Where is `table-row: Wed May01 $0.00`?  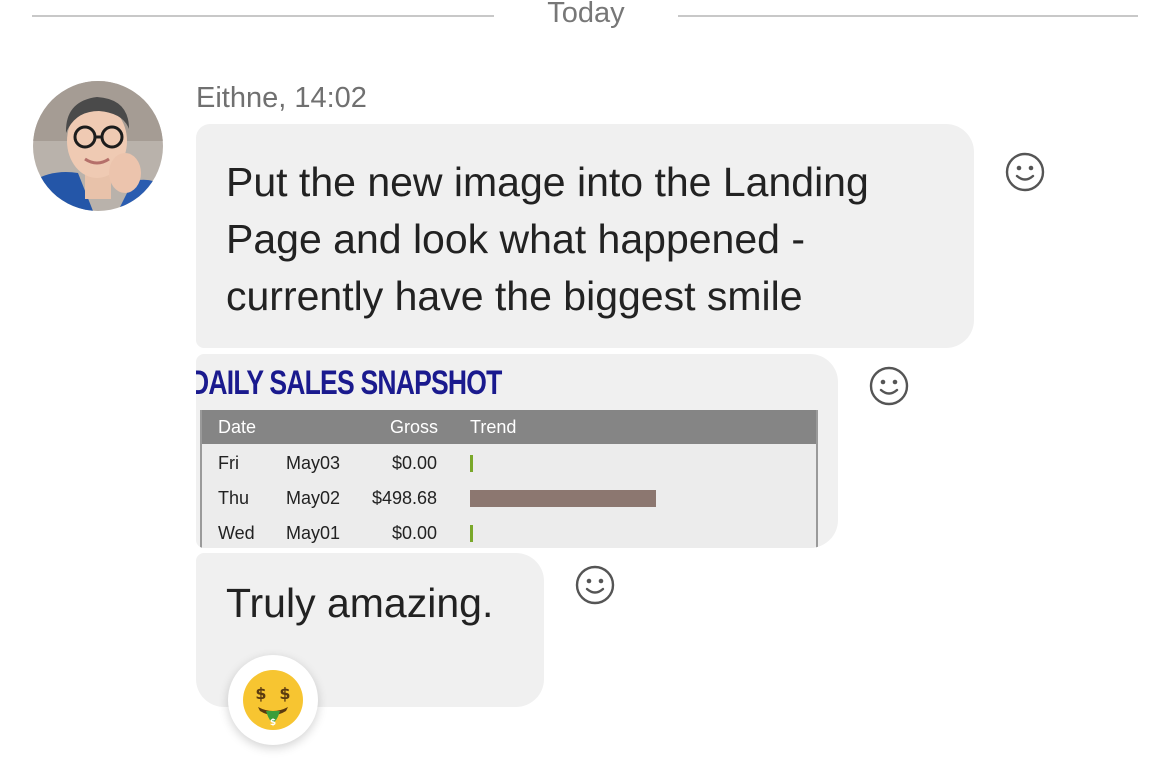
table-row: Wed May01 $0.00 is located at coordinates (509, 532).